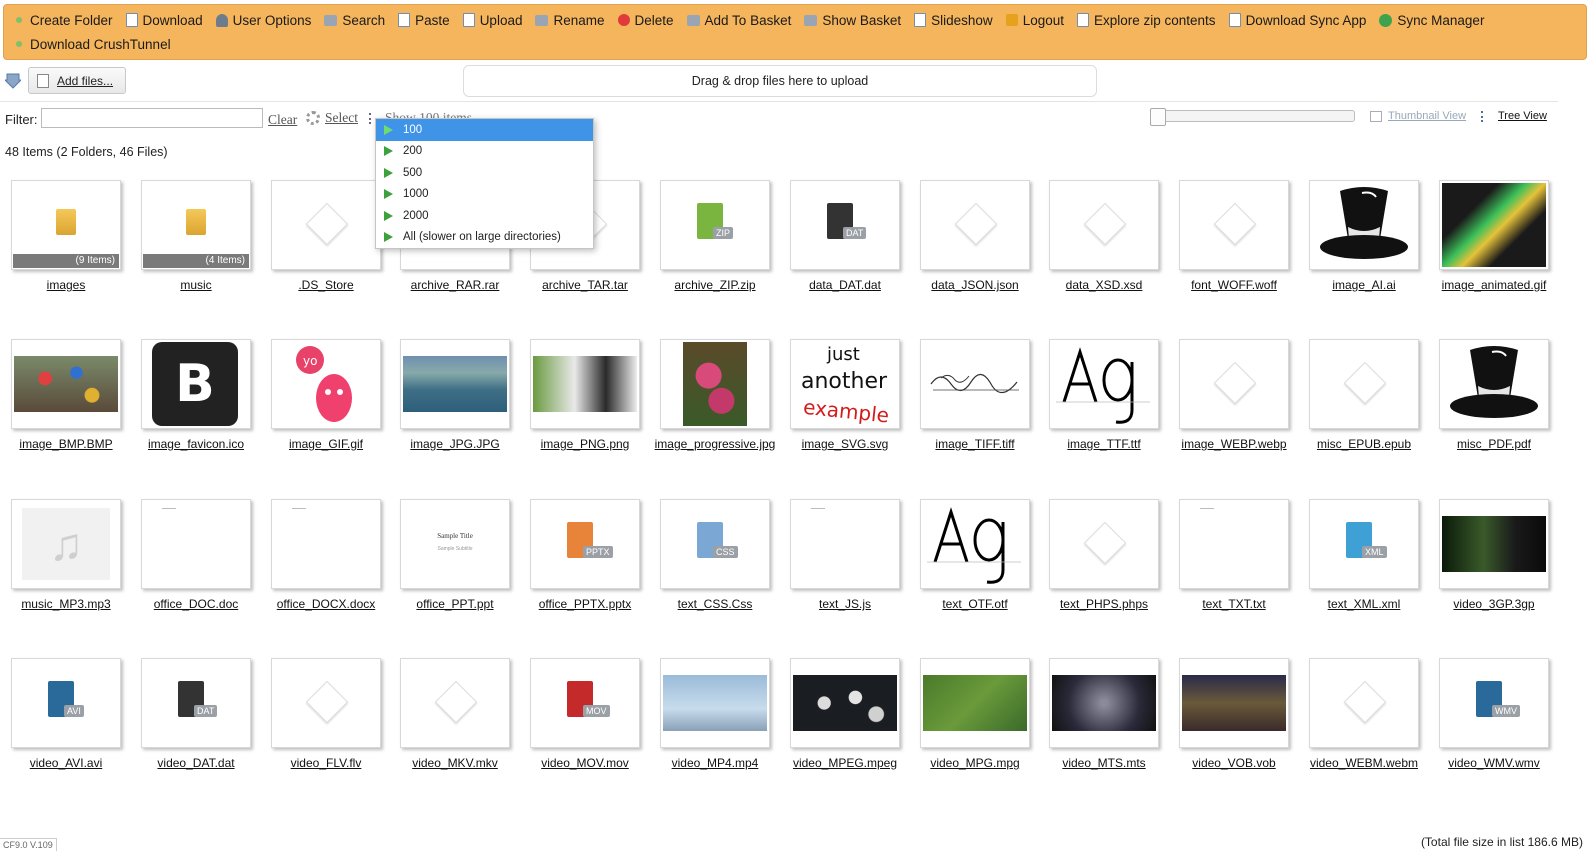 The width and height of the screenshot is (1595, 851). I want to click on file-tile: image_JPG.JPG, so click(455, 395).